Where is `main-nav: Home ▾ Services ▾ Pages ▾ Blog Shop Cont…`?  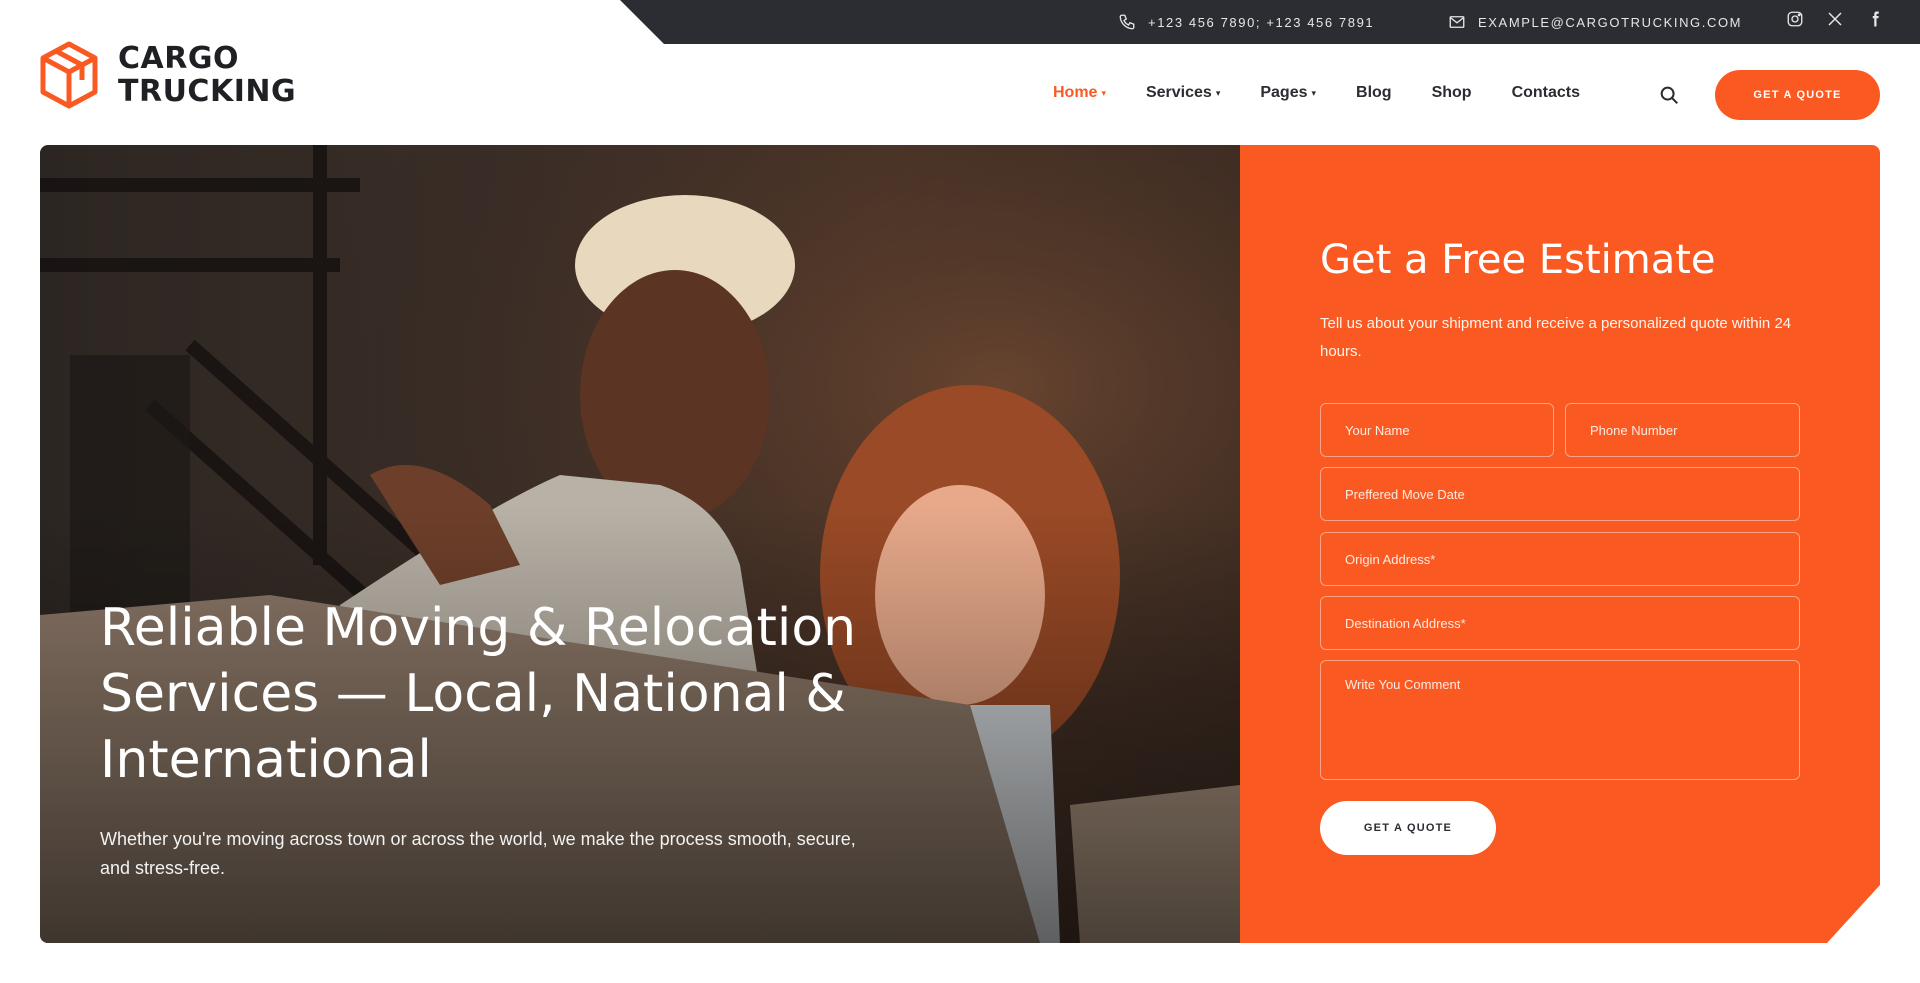 main-nav: Home ▾ Services ▾ Pages ▾ Blog Shop Cont… is located at coordinates (1336, 93).